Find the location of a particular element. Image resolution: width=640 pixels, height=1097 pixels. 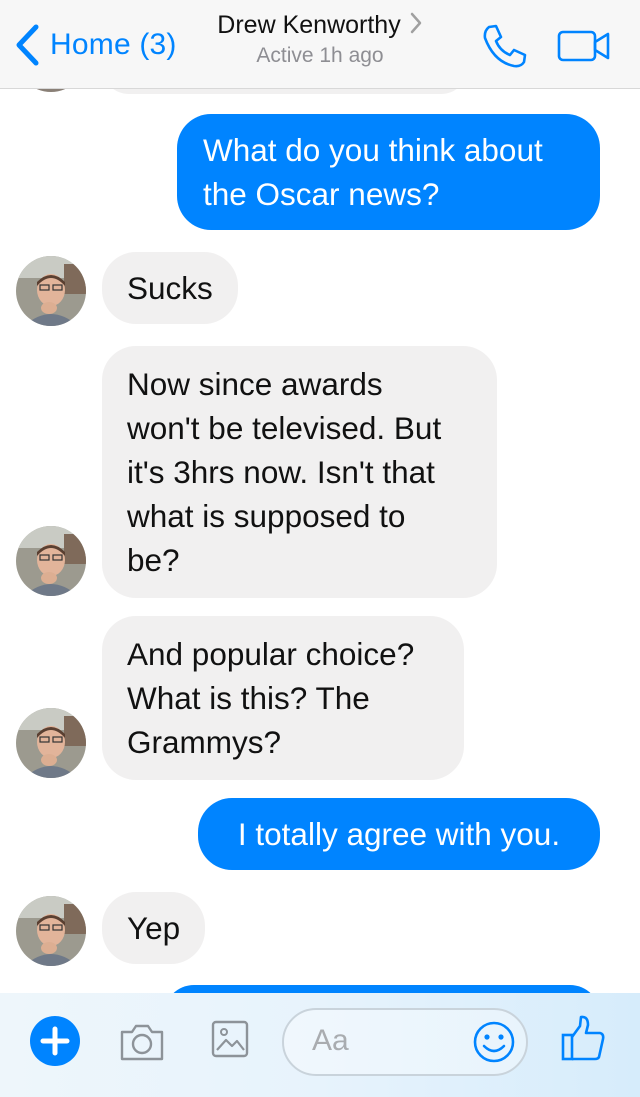

video-camera-icon is located at coordinates (583, 46).